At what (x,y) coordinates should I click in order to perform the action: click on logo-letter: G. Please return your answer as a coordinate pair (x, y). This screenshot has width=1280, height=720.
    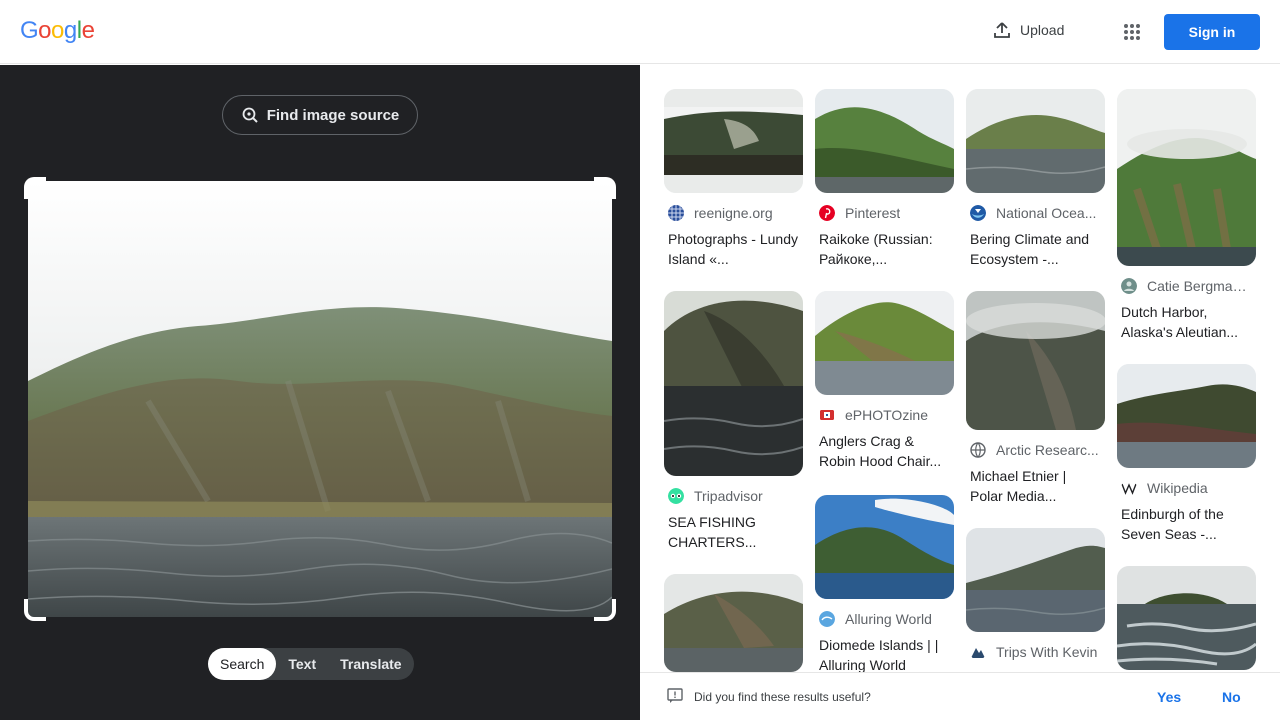
    Looking at the image, I should click on (29, 30).